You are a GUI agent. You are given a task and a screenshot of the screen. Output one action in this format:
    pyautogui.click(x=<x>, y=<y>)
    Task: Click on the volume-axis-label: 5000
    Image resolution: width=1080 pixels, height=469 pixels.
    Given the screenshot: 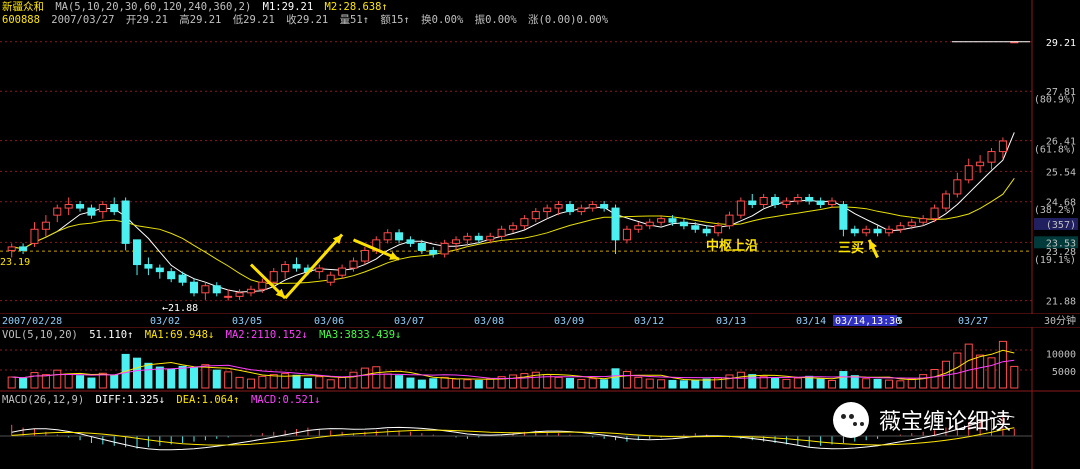 What is the action you would take?
    pyautogui.click(x=1064, y=372)
    